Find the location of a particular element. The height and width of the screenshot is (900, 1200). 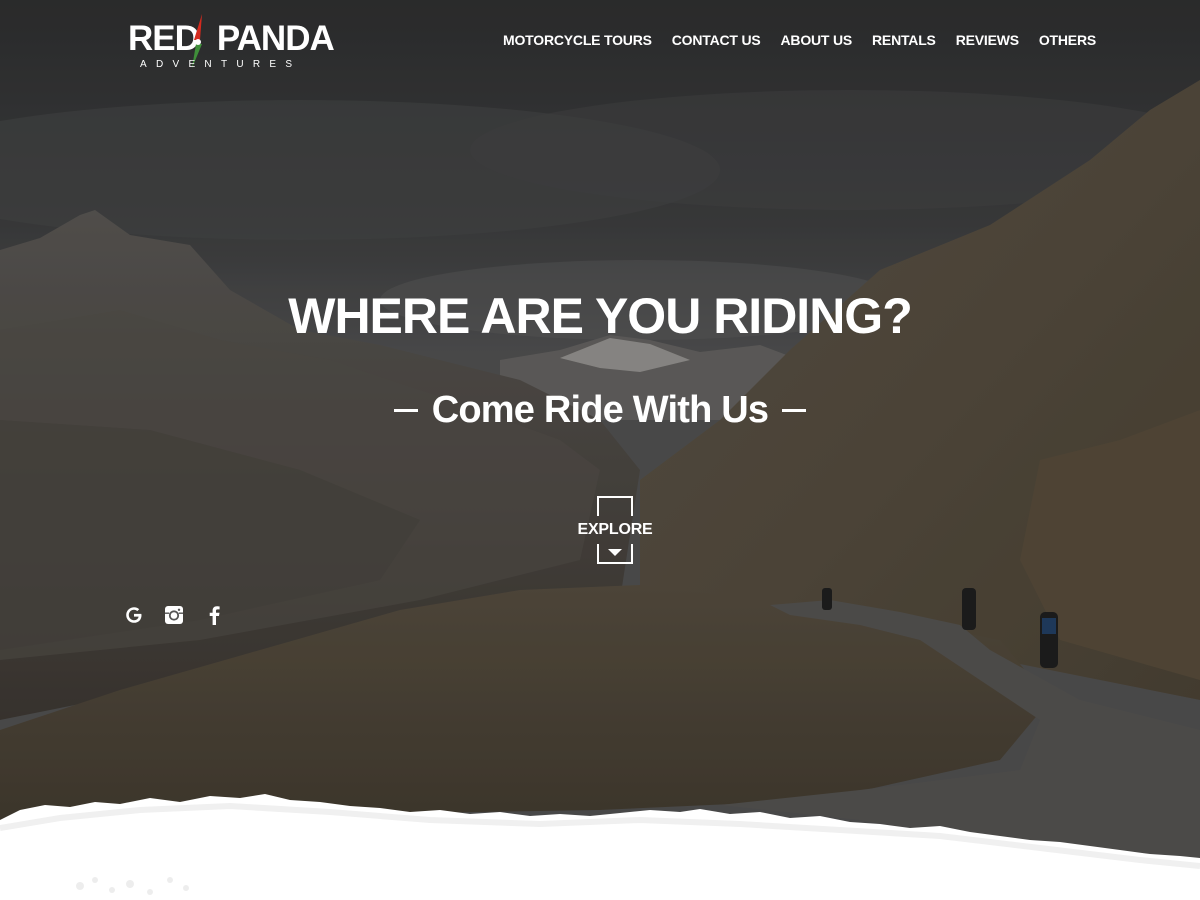

nav-item-about-us: ABOUT US is located at coordinates (817, 40).